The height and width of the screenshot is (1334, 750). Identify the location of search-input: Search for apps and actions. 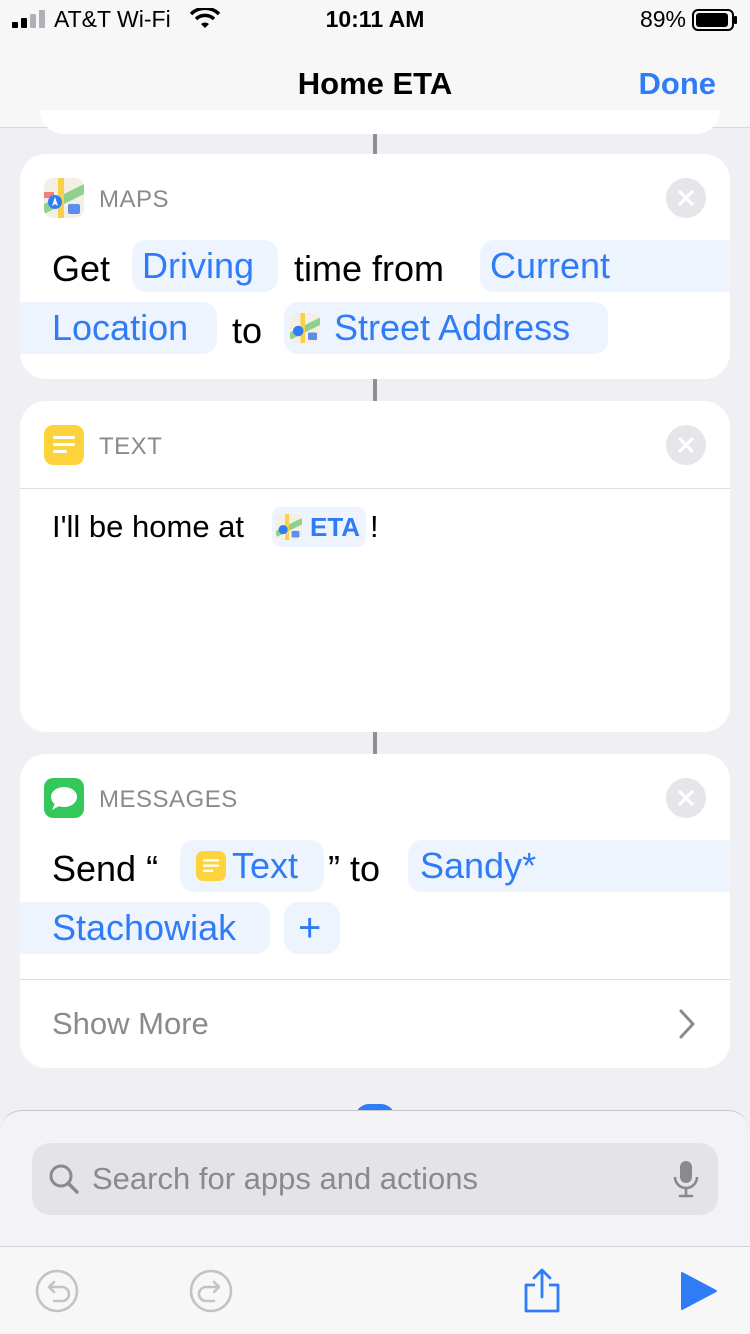
(285, 1179).